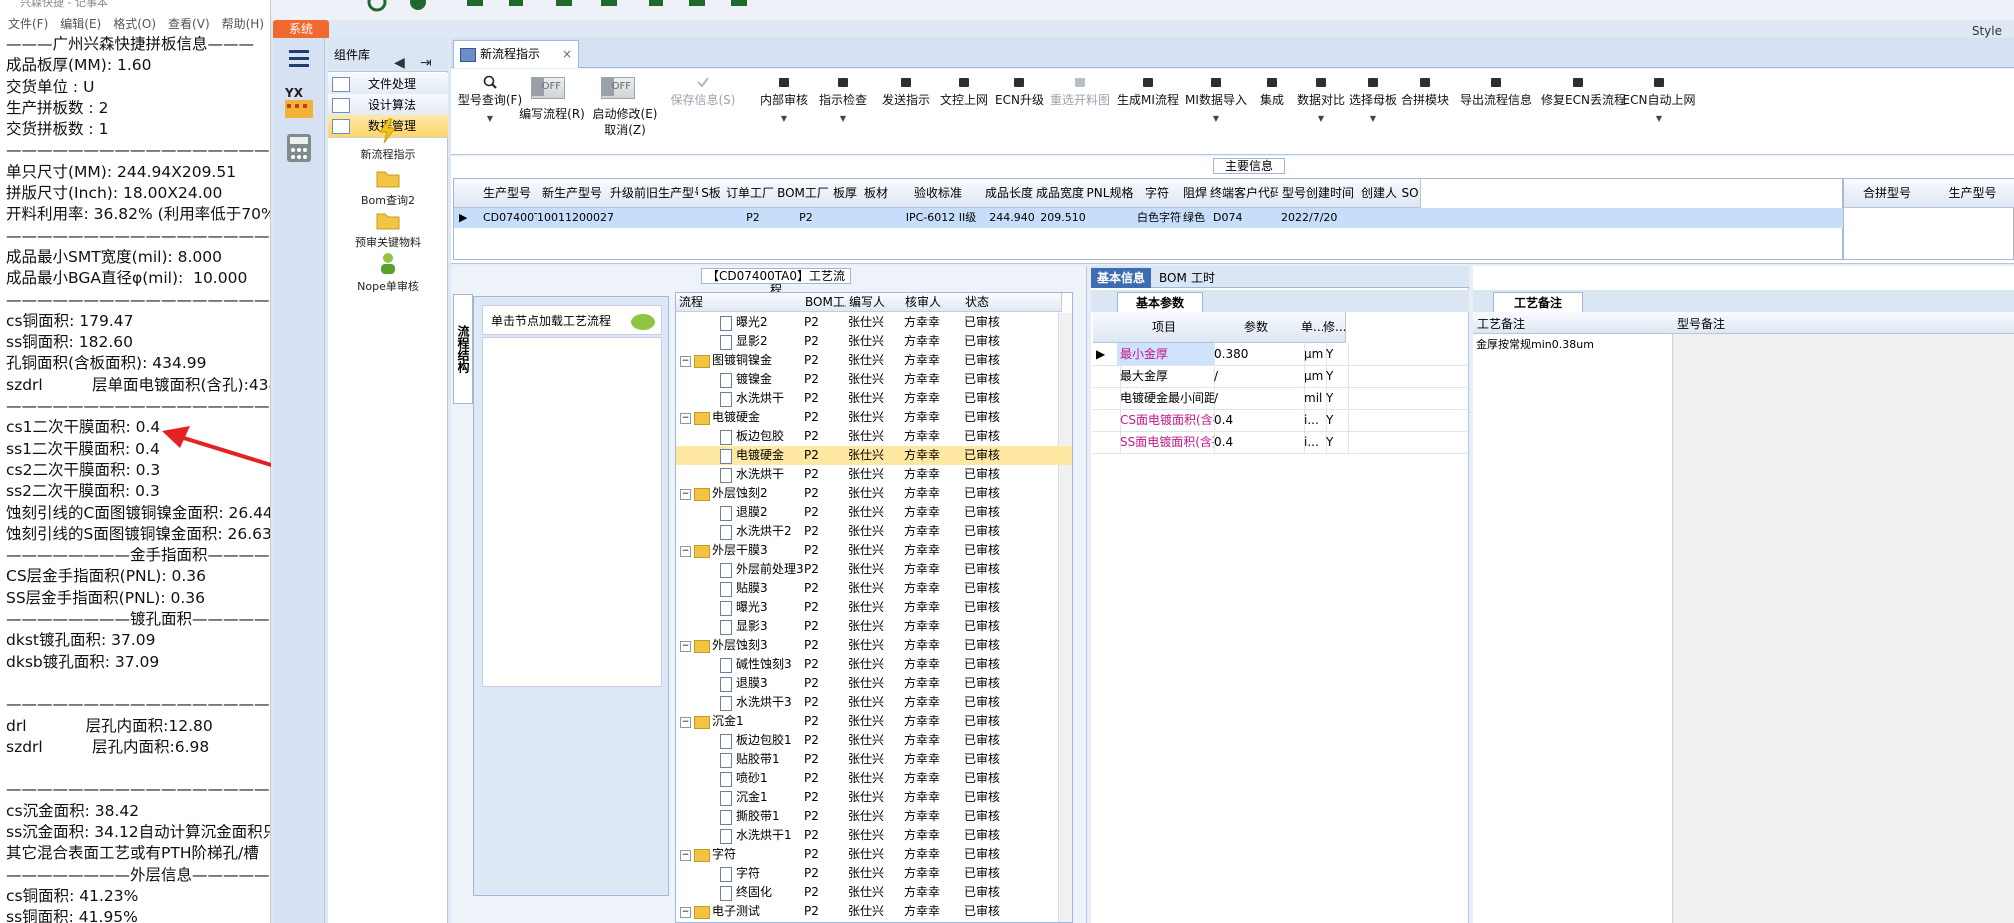  I want to click on column-header: SO, so click(1410, 193).